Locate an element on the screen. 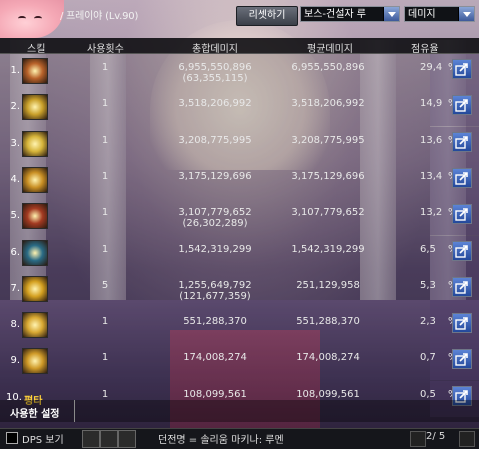 This screenshot has height=449, width=479. row-rank: 4. is located at coordinates (15, 179).